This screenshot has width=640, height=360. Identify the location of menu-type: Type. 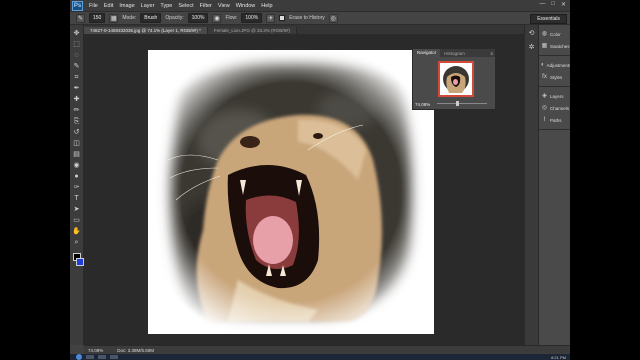
(166, 6).